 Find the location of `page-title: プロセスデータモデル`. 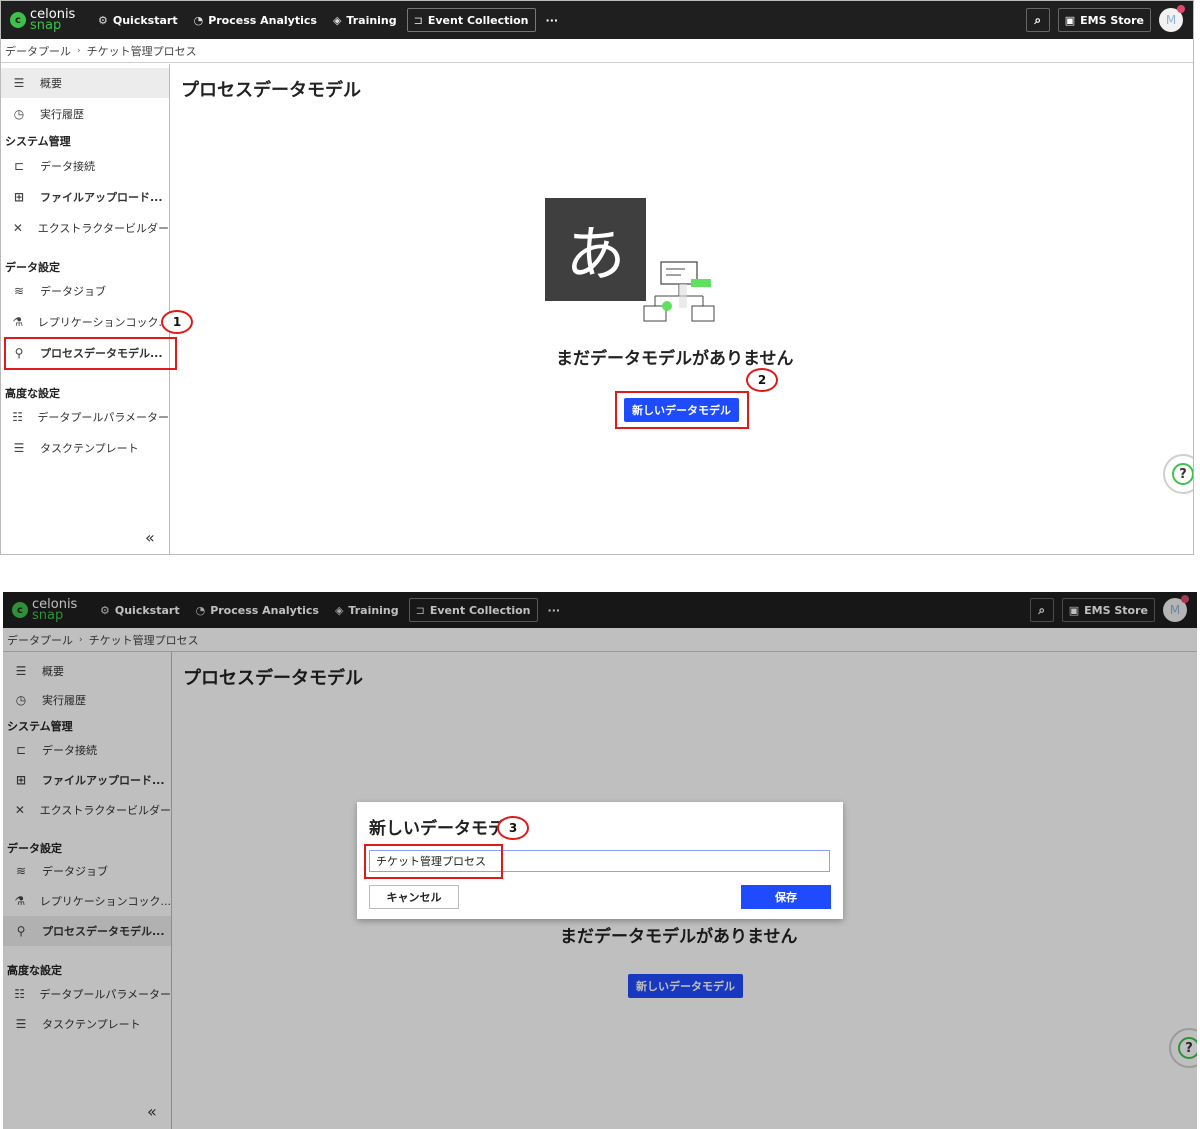

page-title: プロセスデータモデル is located at coordinates (271, 90).